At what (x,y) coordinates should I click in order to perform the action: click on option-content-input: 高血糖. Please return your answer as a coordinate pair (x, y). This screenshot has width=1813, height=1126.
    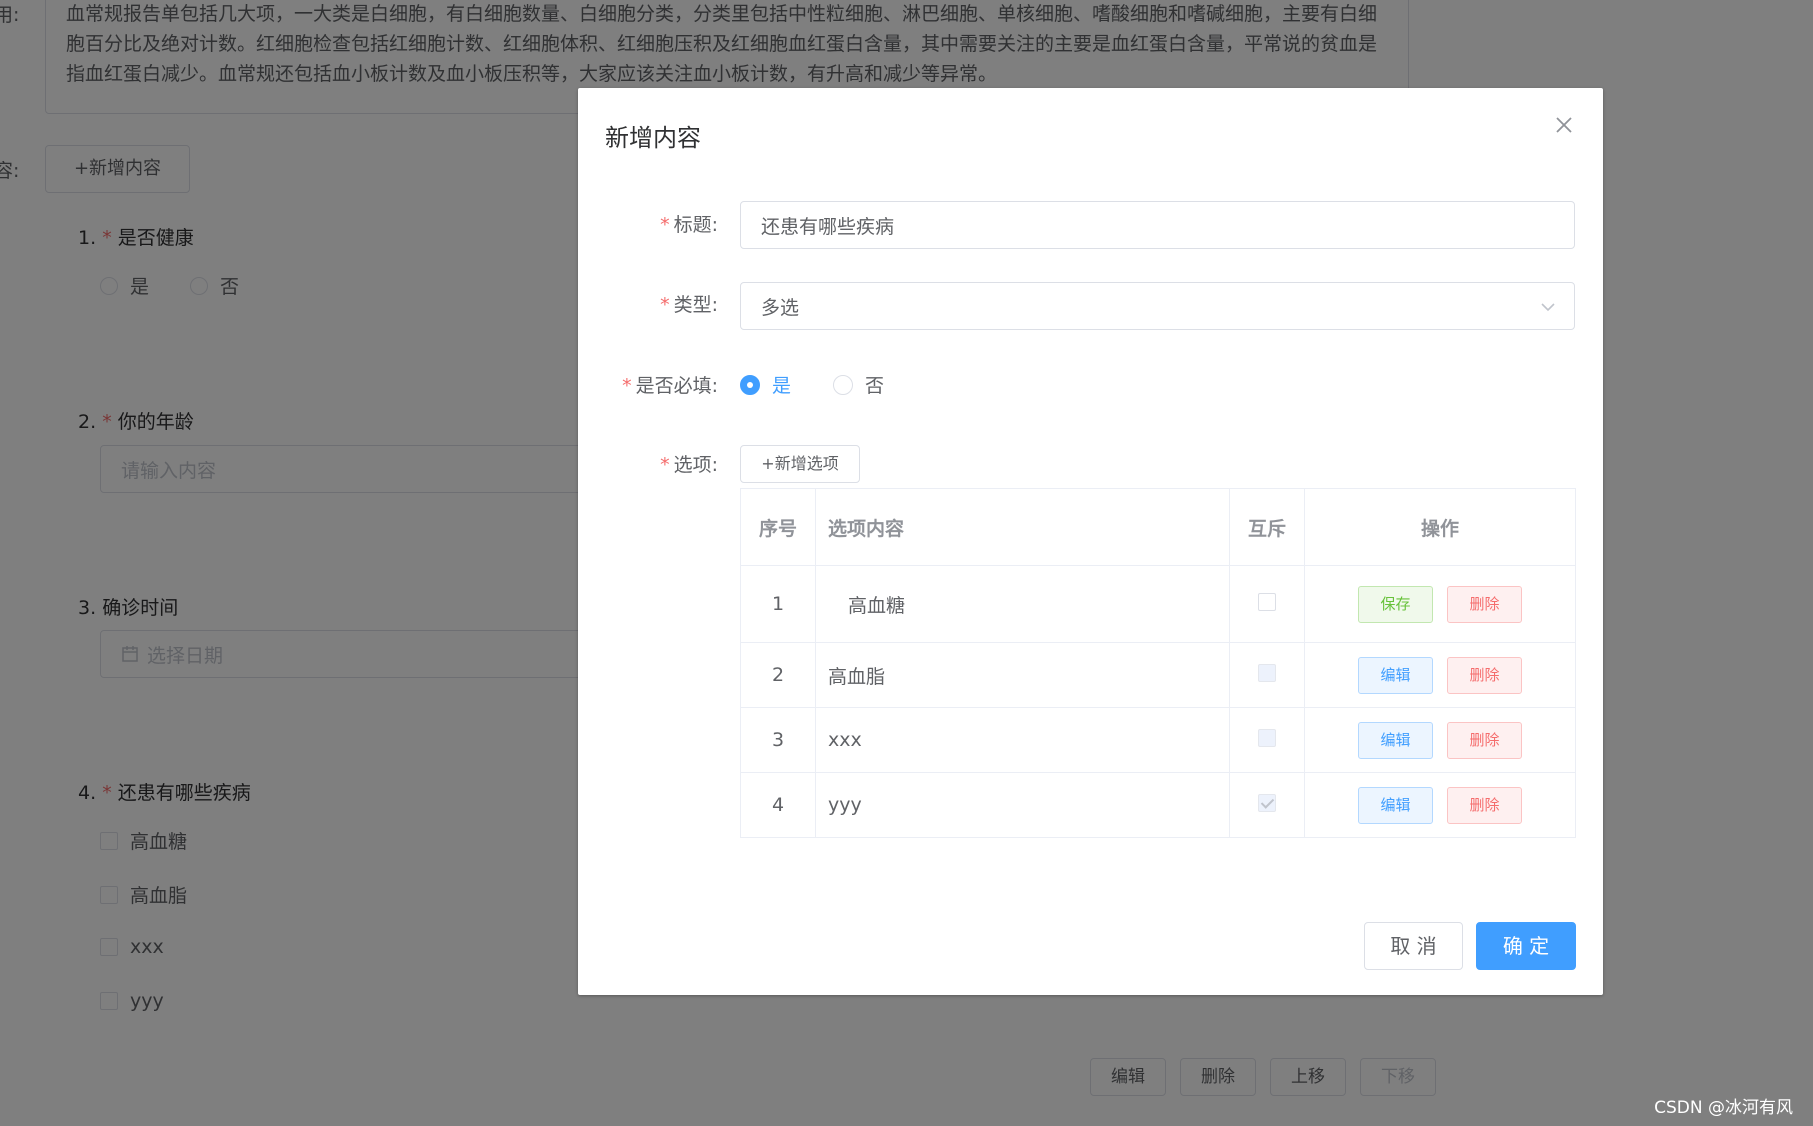
    Looking at the image, I should click on (1022, 604).